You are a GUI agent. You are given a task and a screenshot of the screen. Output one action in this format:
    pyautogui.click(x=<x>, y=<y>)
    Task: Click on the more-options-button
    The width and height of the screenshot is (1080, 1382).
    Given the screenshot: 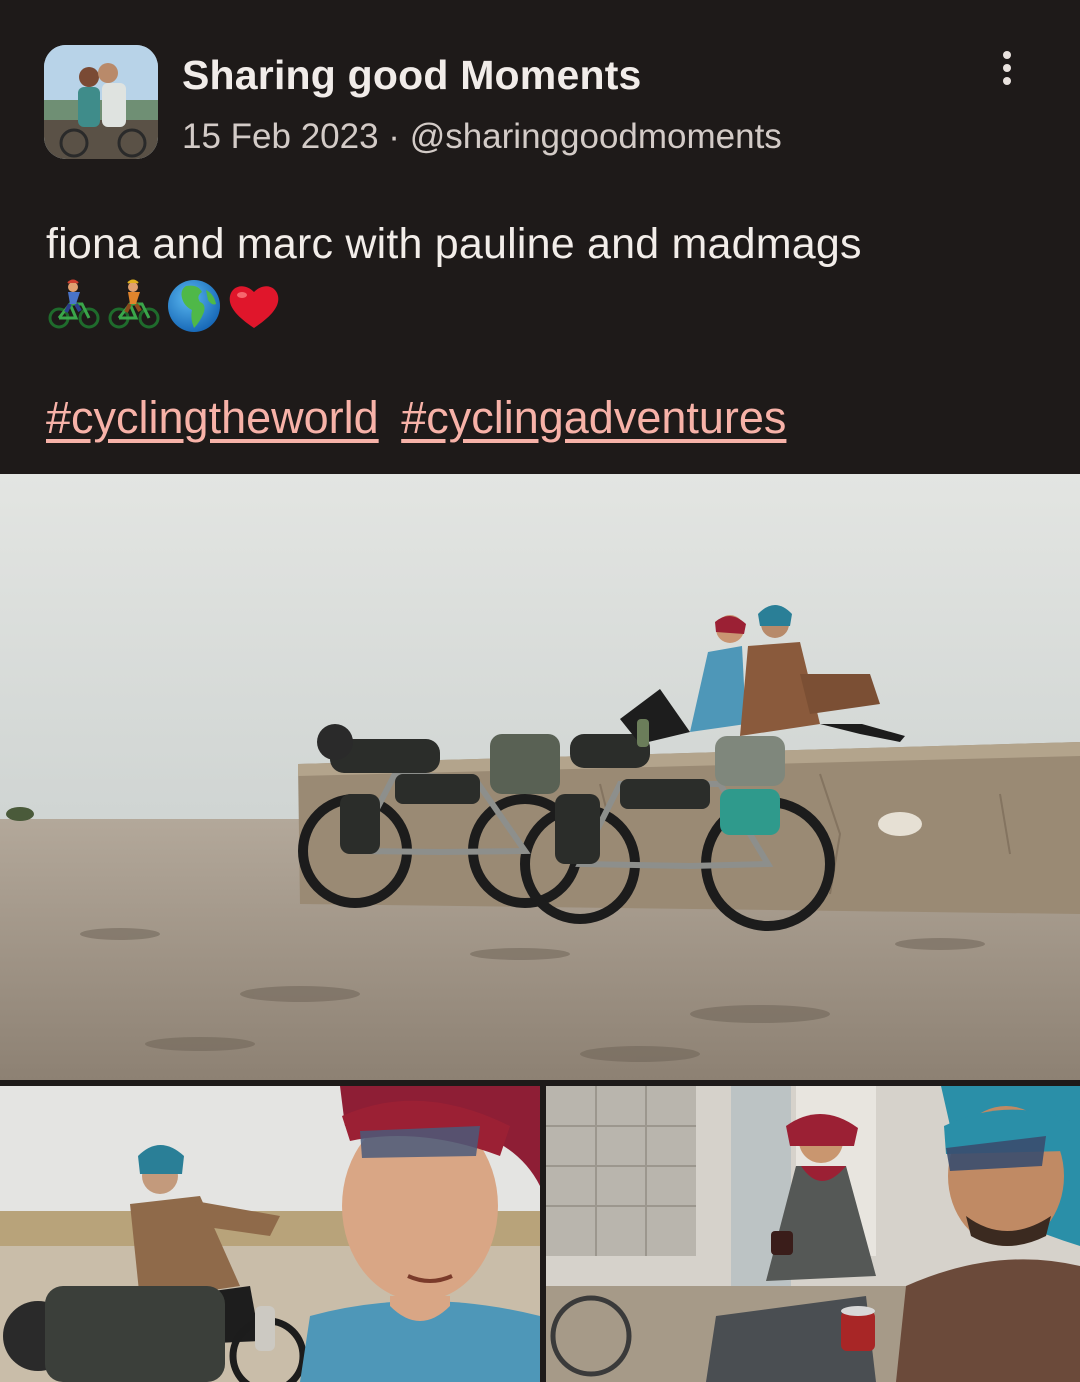 What is the action you would take?
    pyautogui.click(x=1007, y=68)
    